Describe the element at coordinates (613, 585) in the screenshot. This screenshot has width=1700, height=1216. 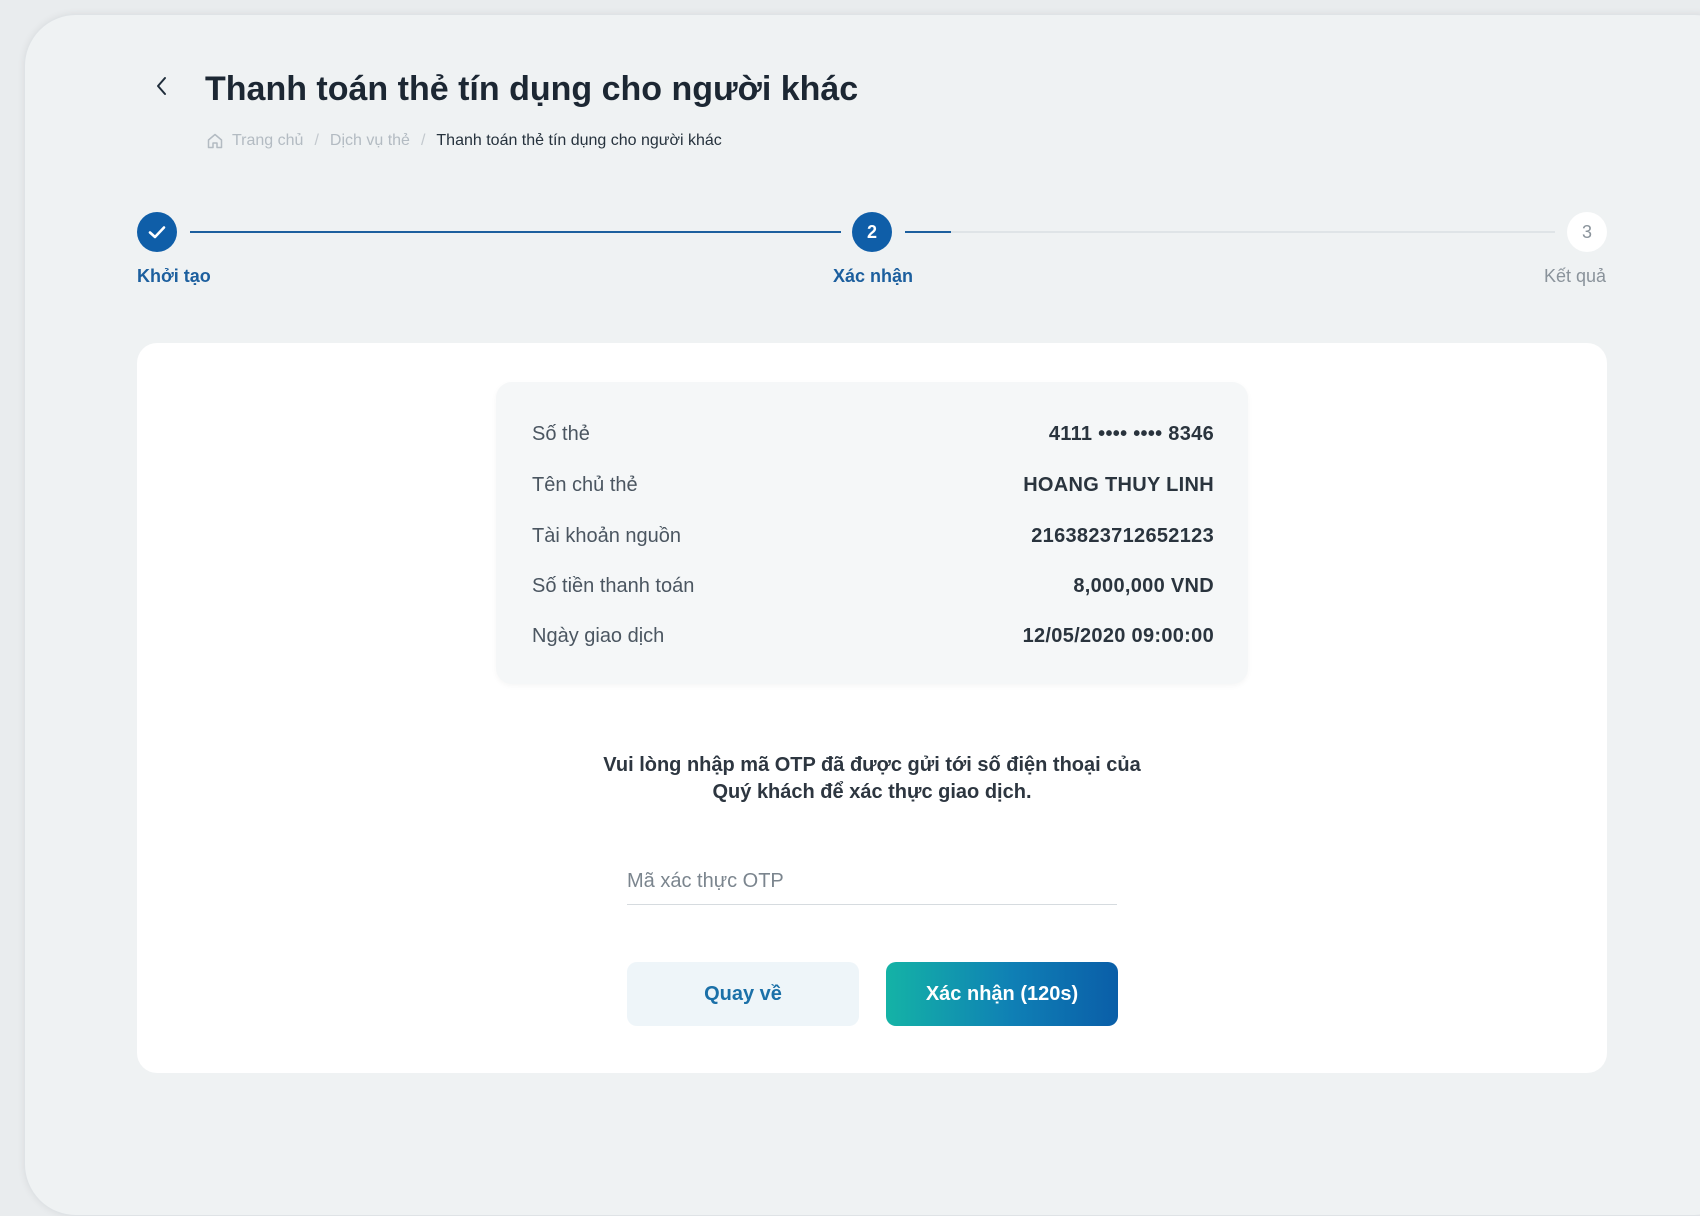
I see `row-label: Số tiền thanh toán` at that location.